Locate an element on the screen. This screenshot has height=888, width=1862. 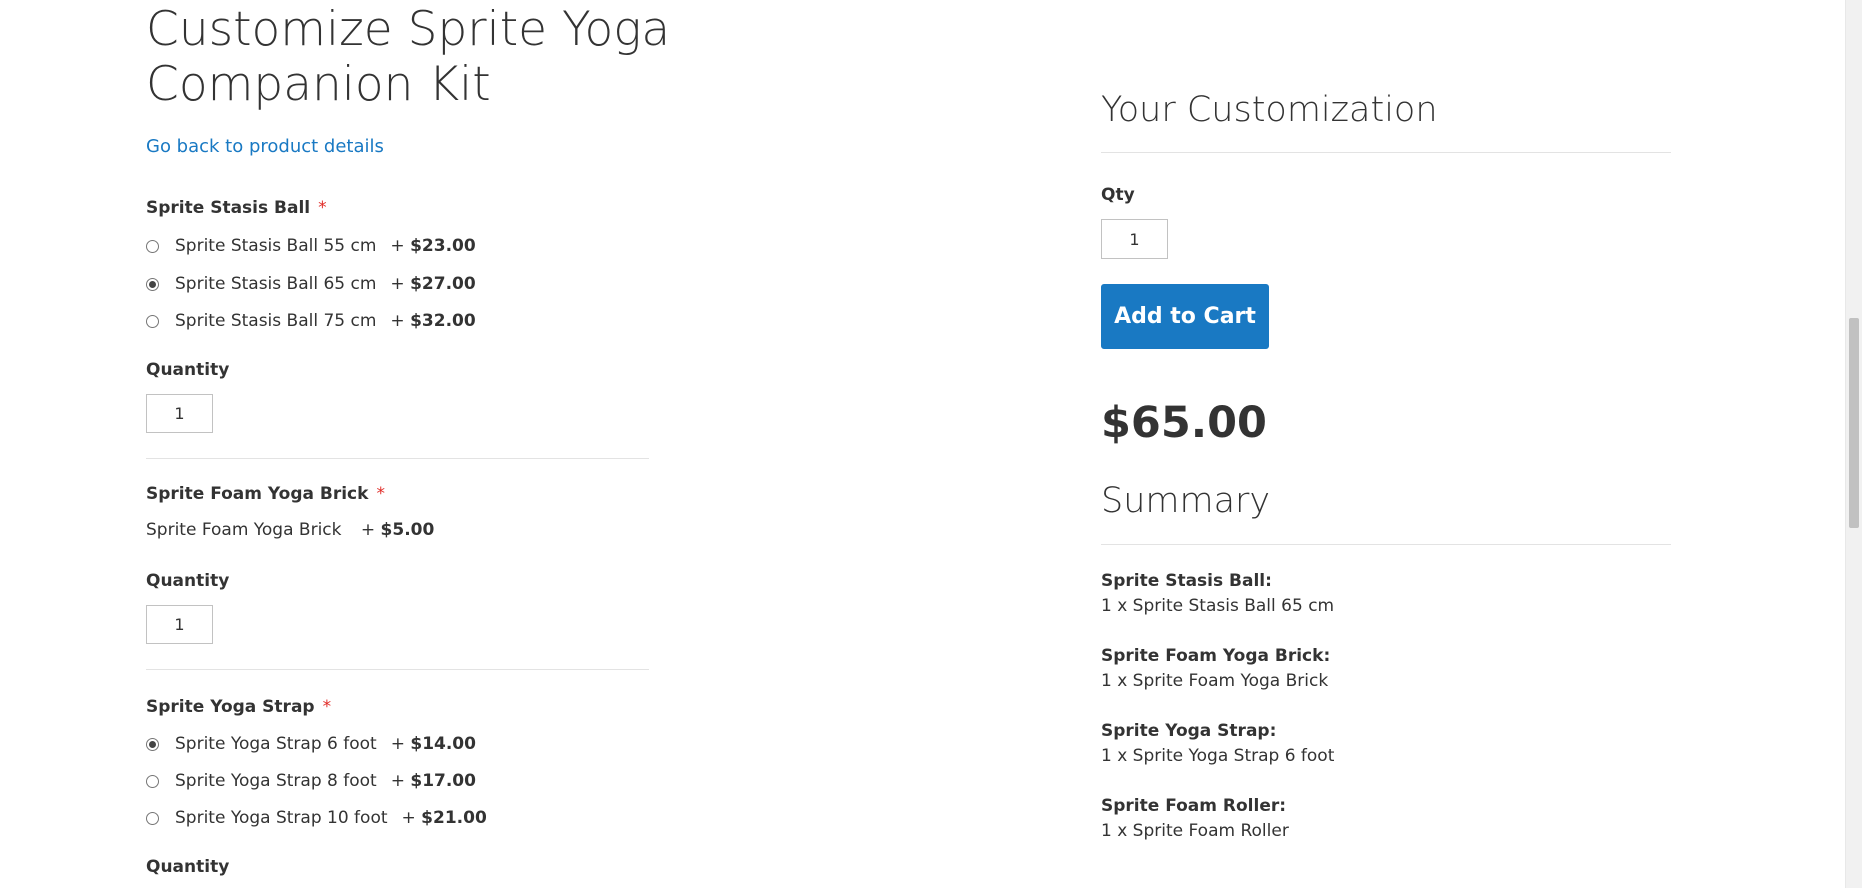
radio-option-ball-75: Sprite Stasis Ball 75 cm + $32.00 is located at coordinates (311, 321).